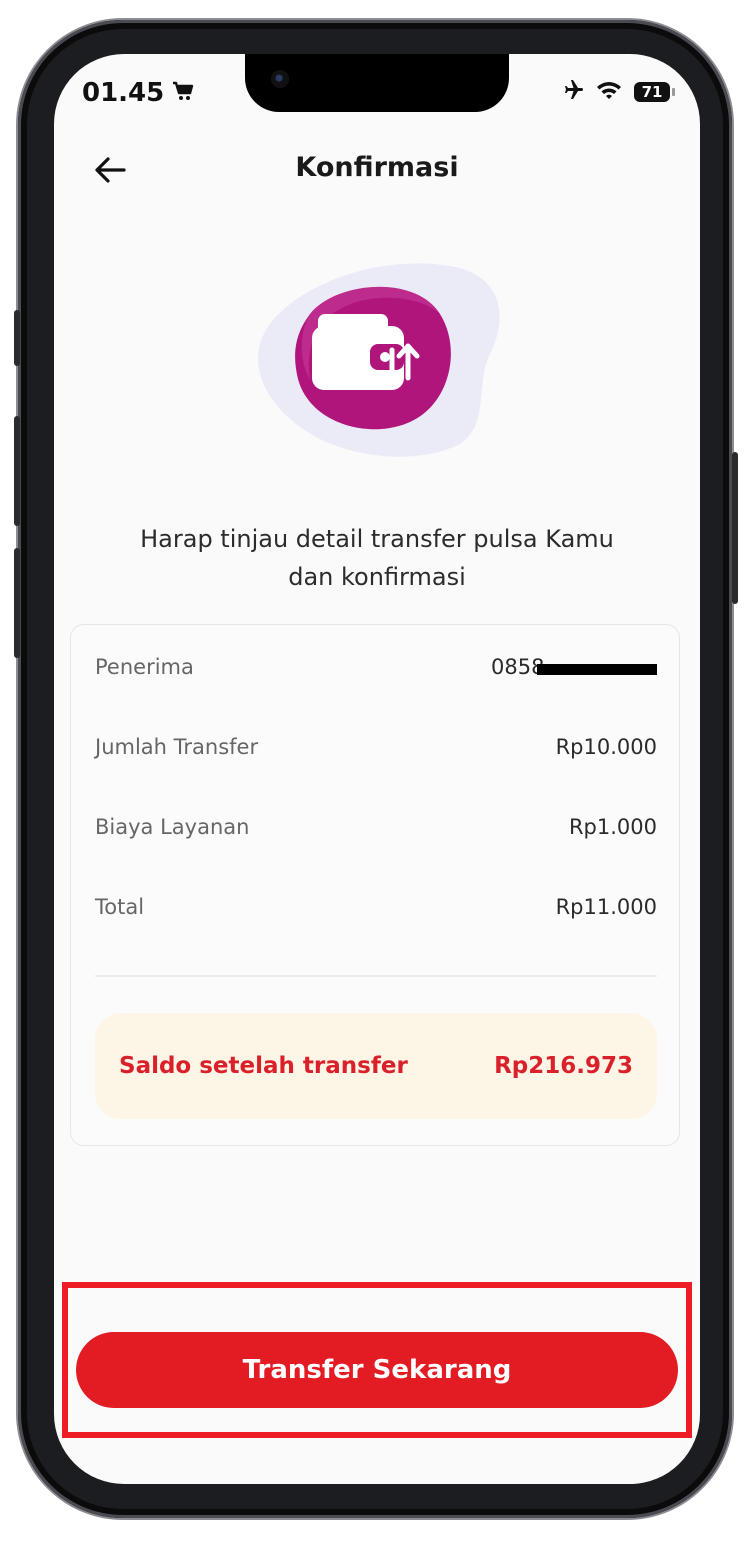 This screenshot has height=1545, width=752. What do you see at coordinates (377, 167) in the screenshot?
I see `page-title: Konfirmasi` at bounding box center [377, 167].